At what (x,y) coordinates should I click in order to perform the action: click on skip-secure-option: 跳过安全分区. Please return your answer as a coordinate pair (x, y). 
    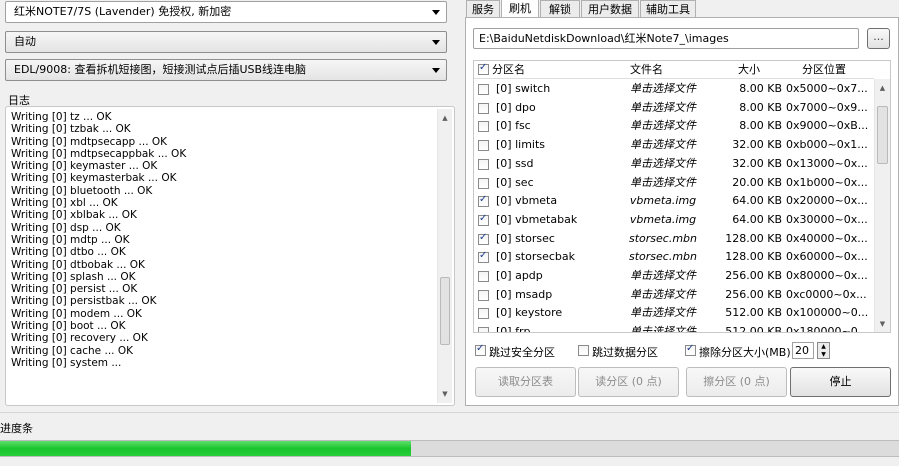
    Looking at the image, I should click on (525, 351).